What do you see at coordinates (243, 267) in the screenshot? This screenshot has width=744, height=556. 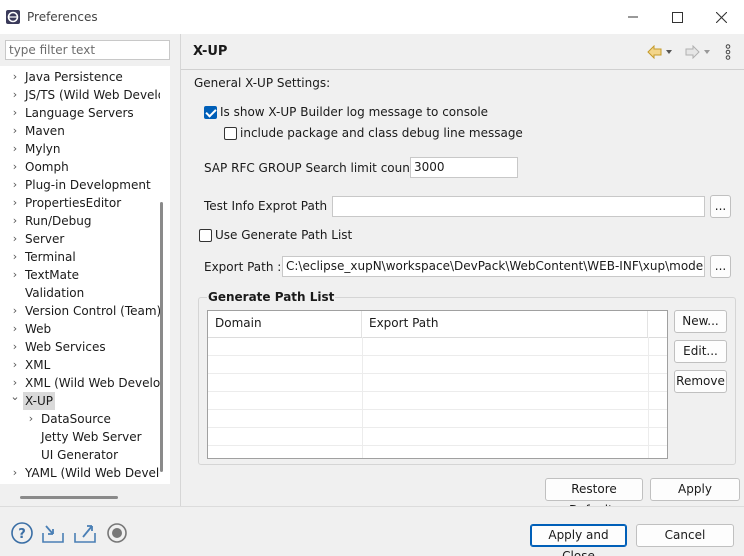 I see `export-path-label: Export Path :` at bounding box center [243, 267].